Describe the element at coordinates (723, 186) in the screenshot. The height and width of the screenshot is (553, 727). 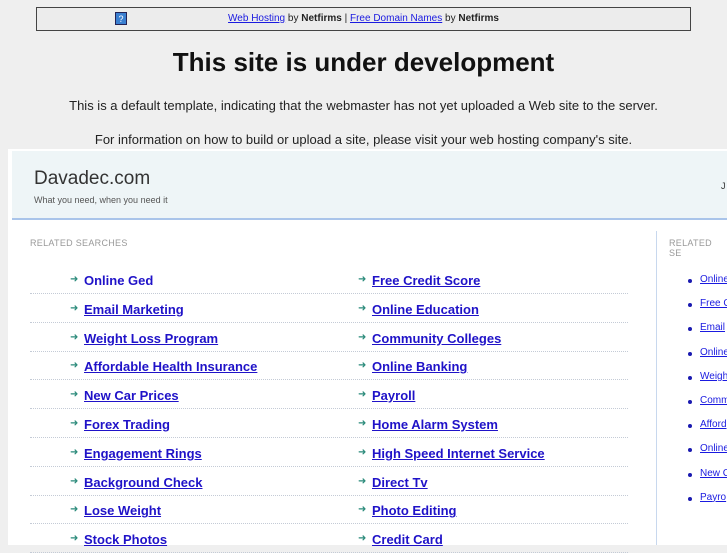
I see `header-right-text: J` at that location.